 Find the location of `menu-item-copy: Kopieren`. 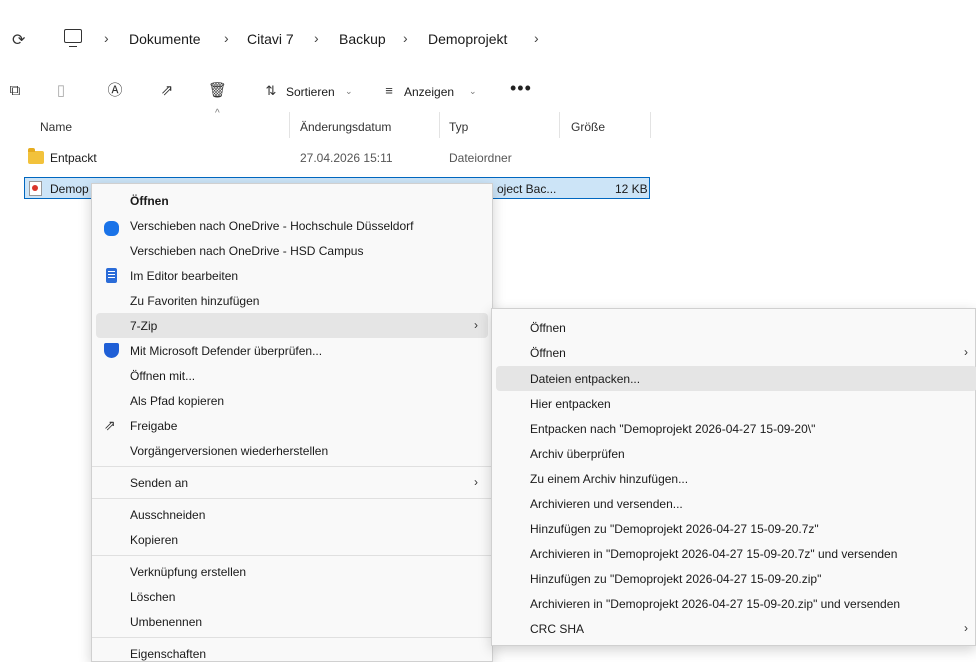

menu-item-copy: Kopieren is located at coordinates (292, 539).